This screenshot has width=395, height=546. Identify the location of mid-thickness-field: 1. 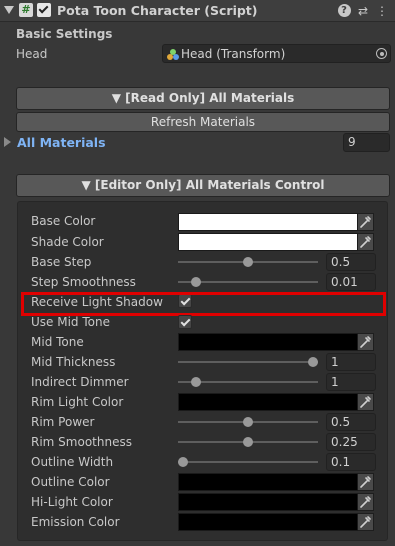
(351, 362).